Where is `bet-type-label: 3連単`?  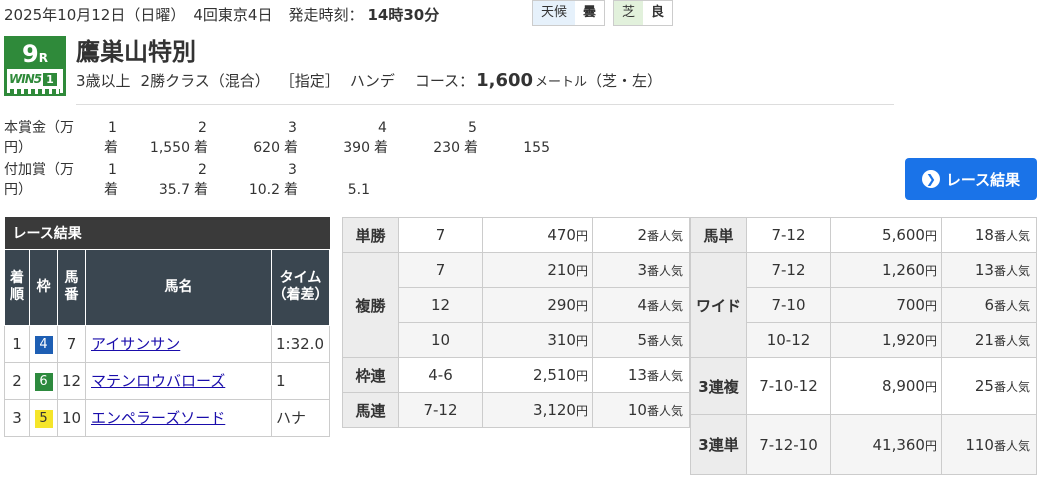
bet-type-label: 3連単 is located at coordinates (718, 444).